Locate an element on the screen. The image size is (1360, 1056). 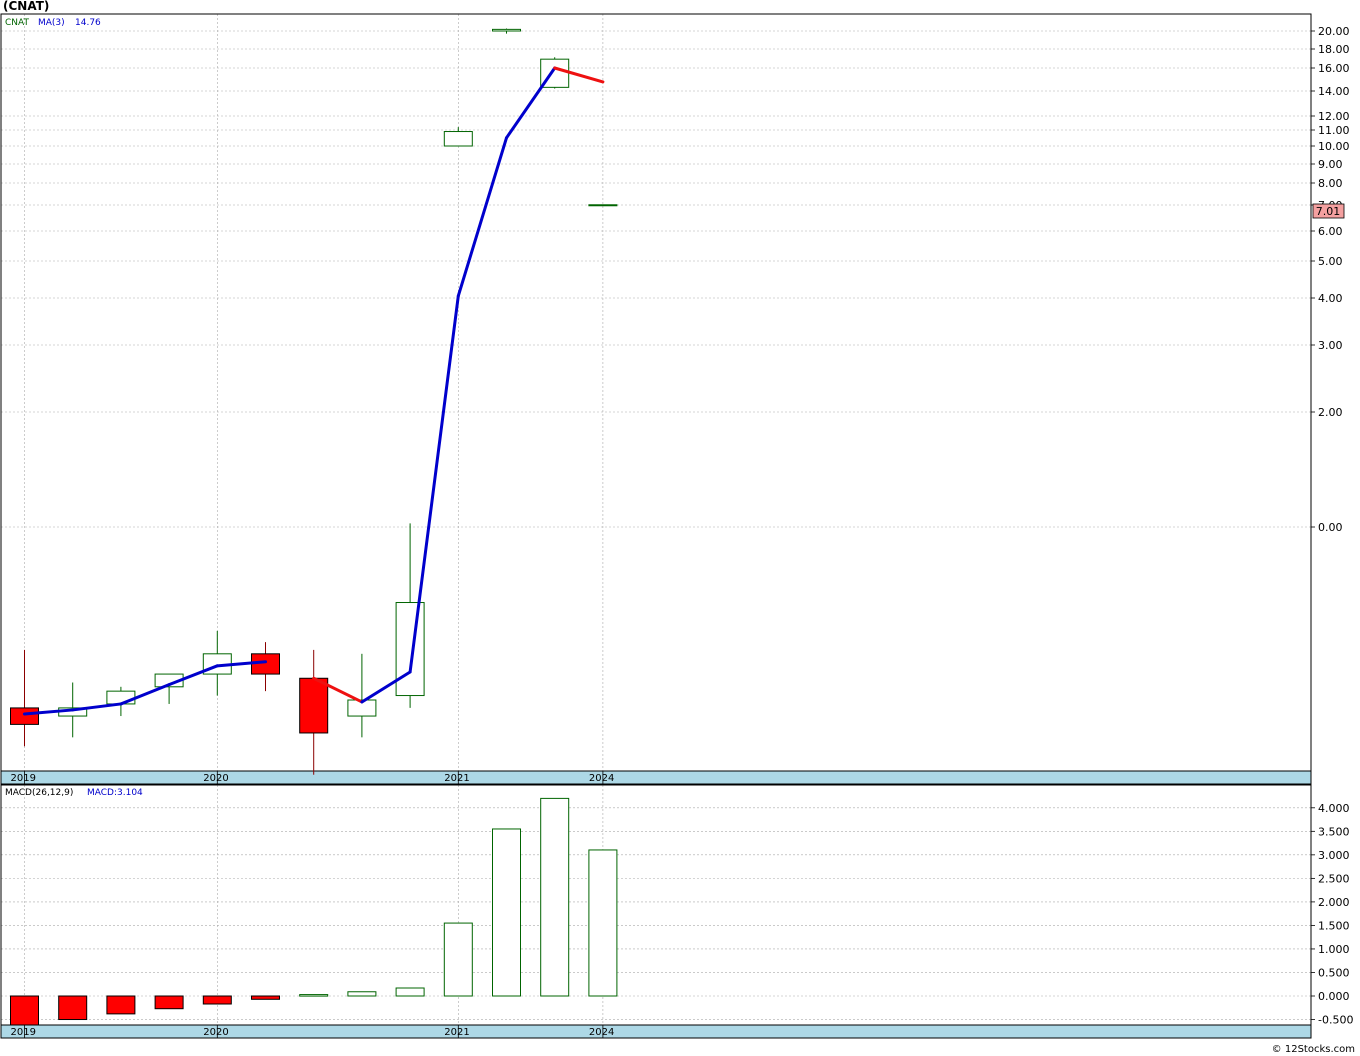
macd-tick-label: 2.000 is located at coordinates (1334, 902).